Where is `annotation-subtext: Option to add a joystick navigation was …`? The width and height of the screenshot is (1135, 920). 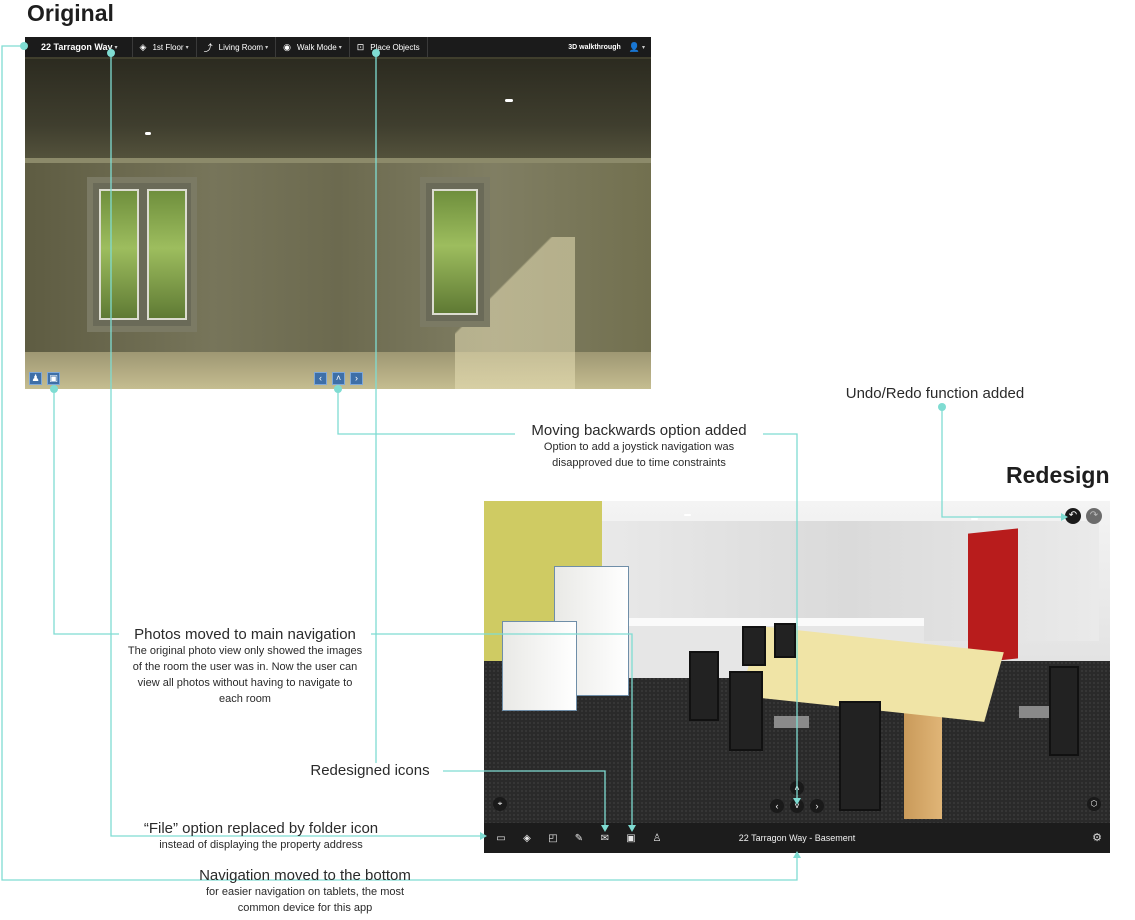
annotation-subtext: Option to add a joystick navigation was … is located at coordinates (639, 455).